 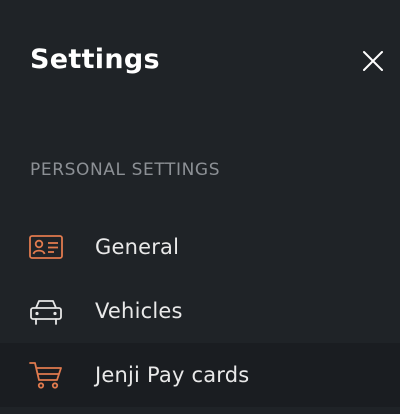 What do you see at coordinates (137, 247) in the screenshot?
I see `menu-item-label: General` at bounding box center [137, 247].